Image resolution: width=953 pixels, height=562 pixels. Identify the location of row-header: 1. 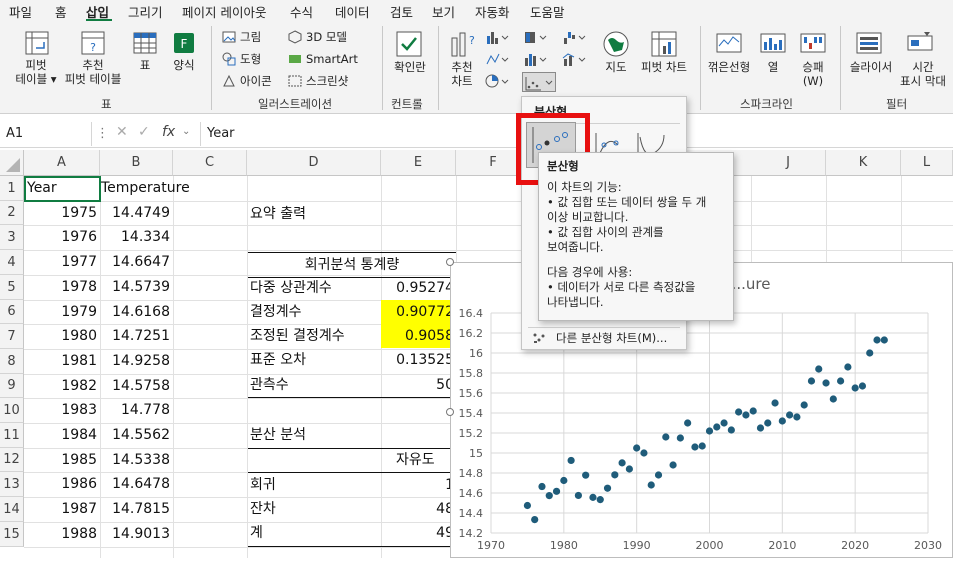
(12, 188).